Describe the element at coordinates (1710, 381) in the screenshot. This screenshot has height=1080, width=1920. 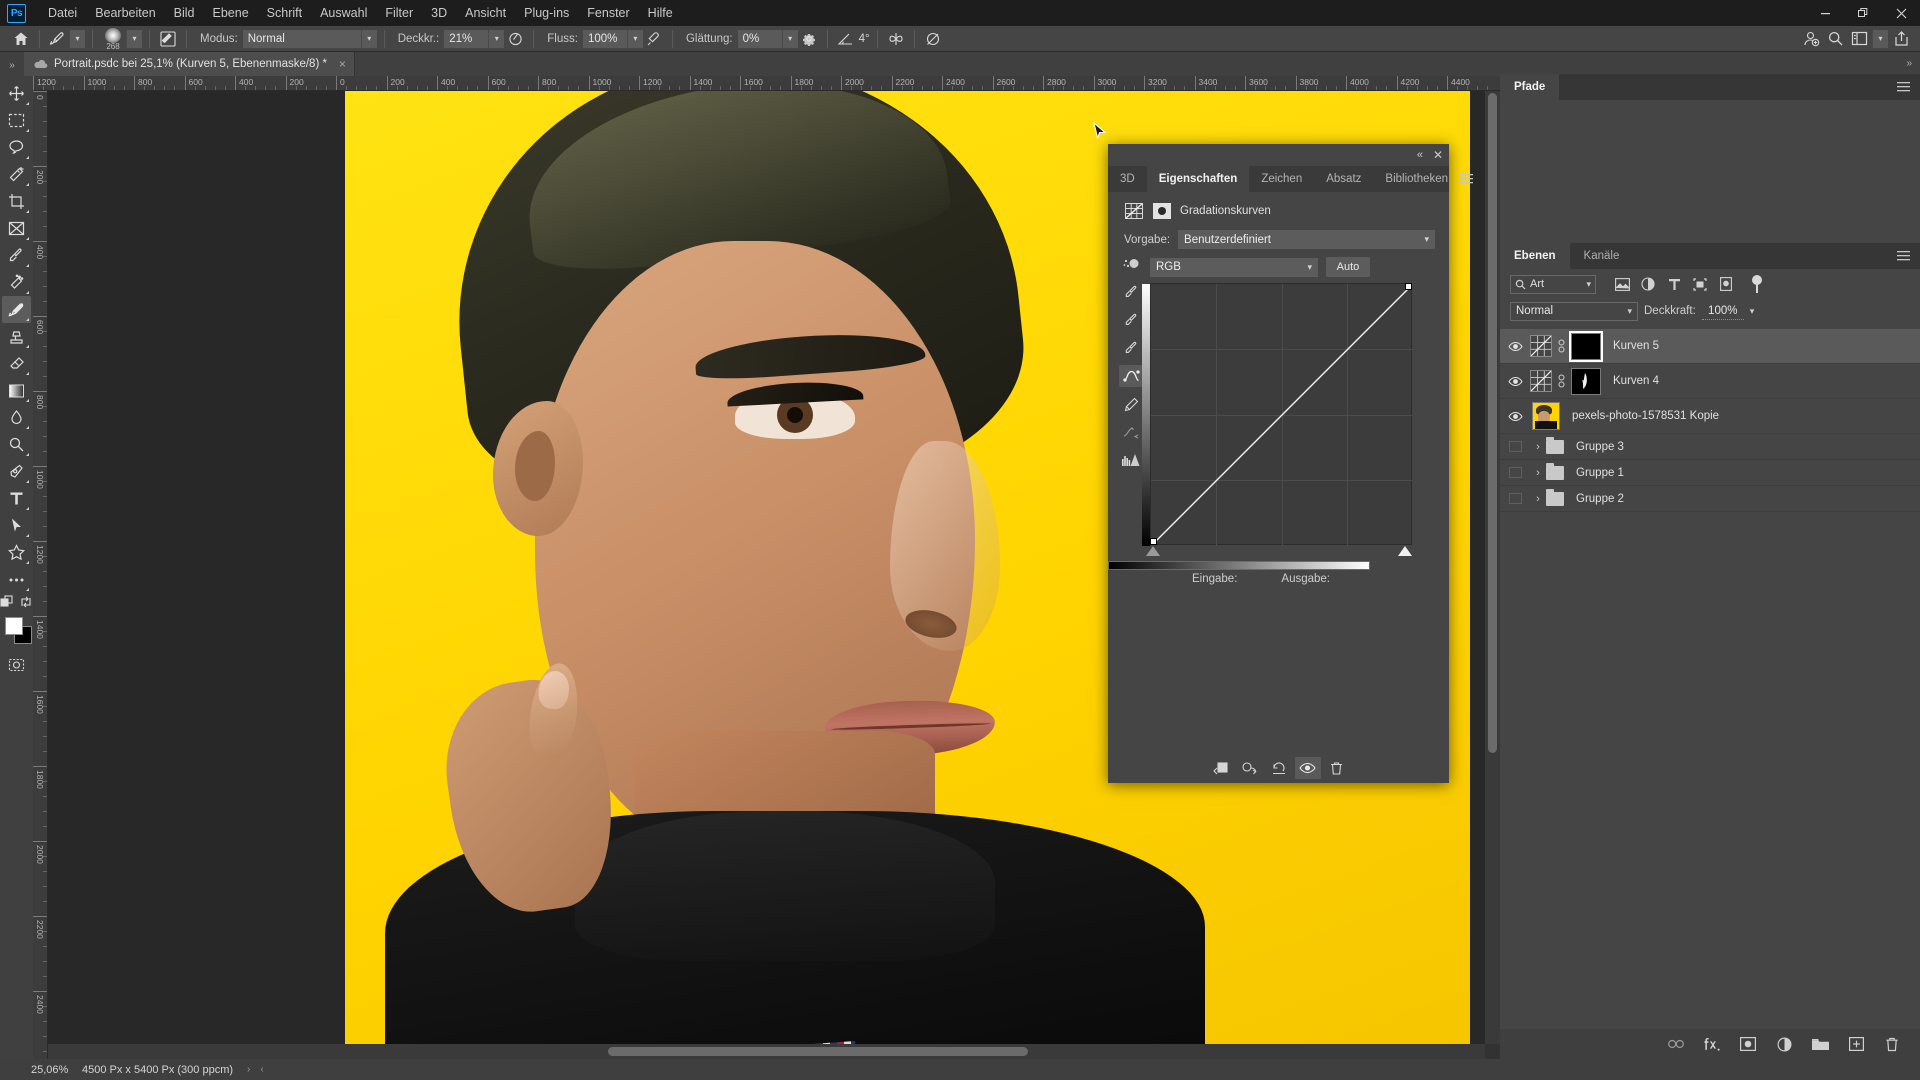
I see `table-row: Kurven 4` at that location.